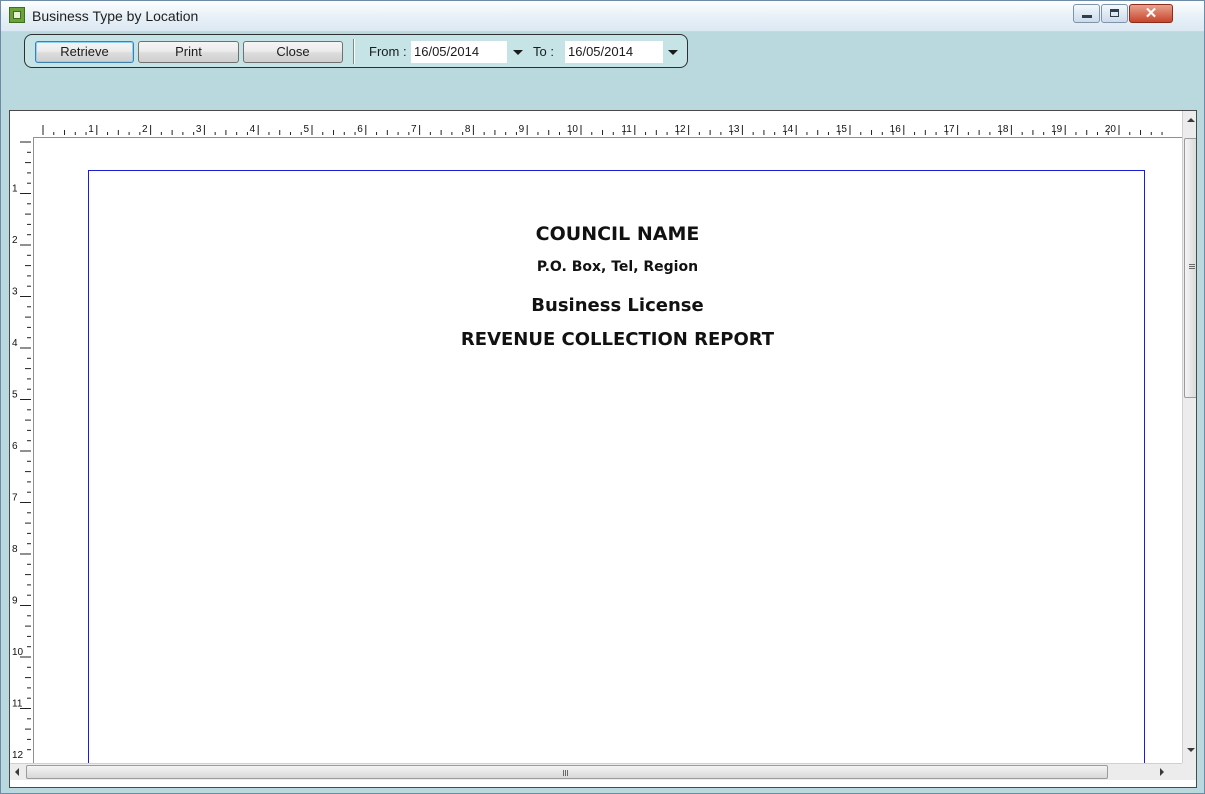 The width and height of the screenshot is (1205, 794). I want to click on ruler-number: 17, so click(949, 129).